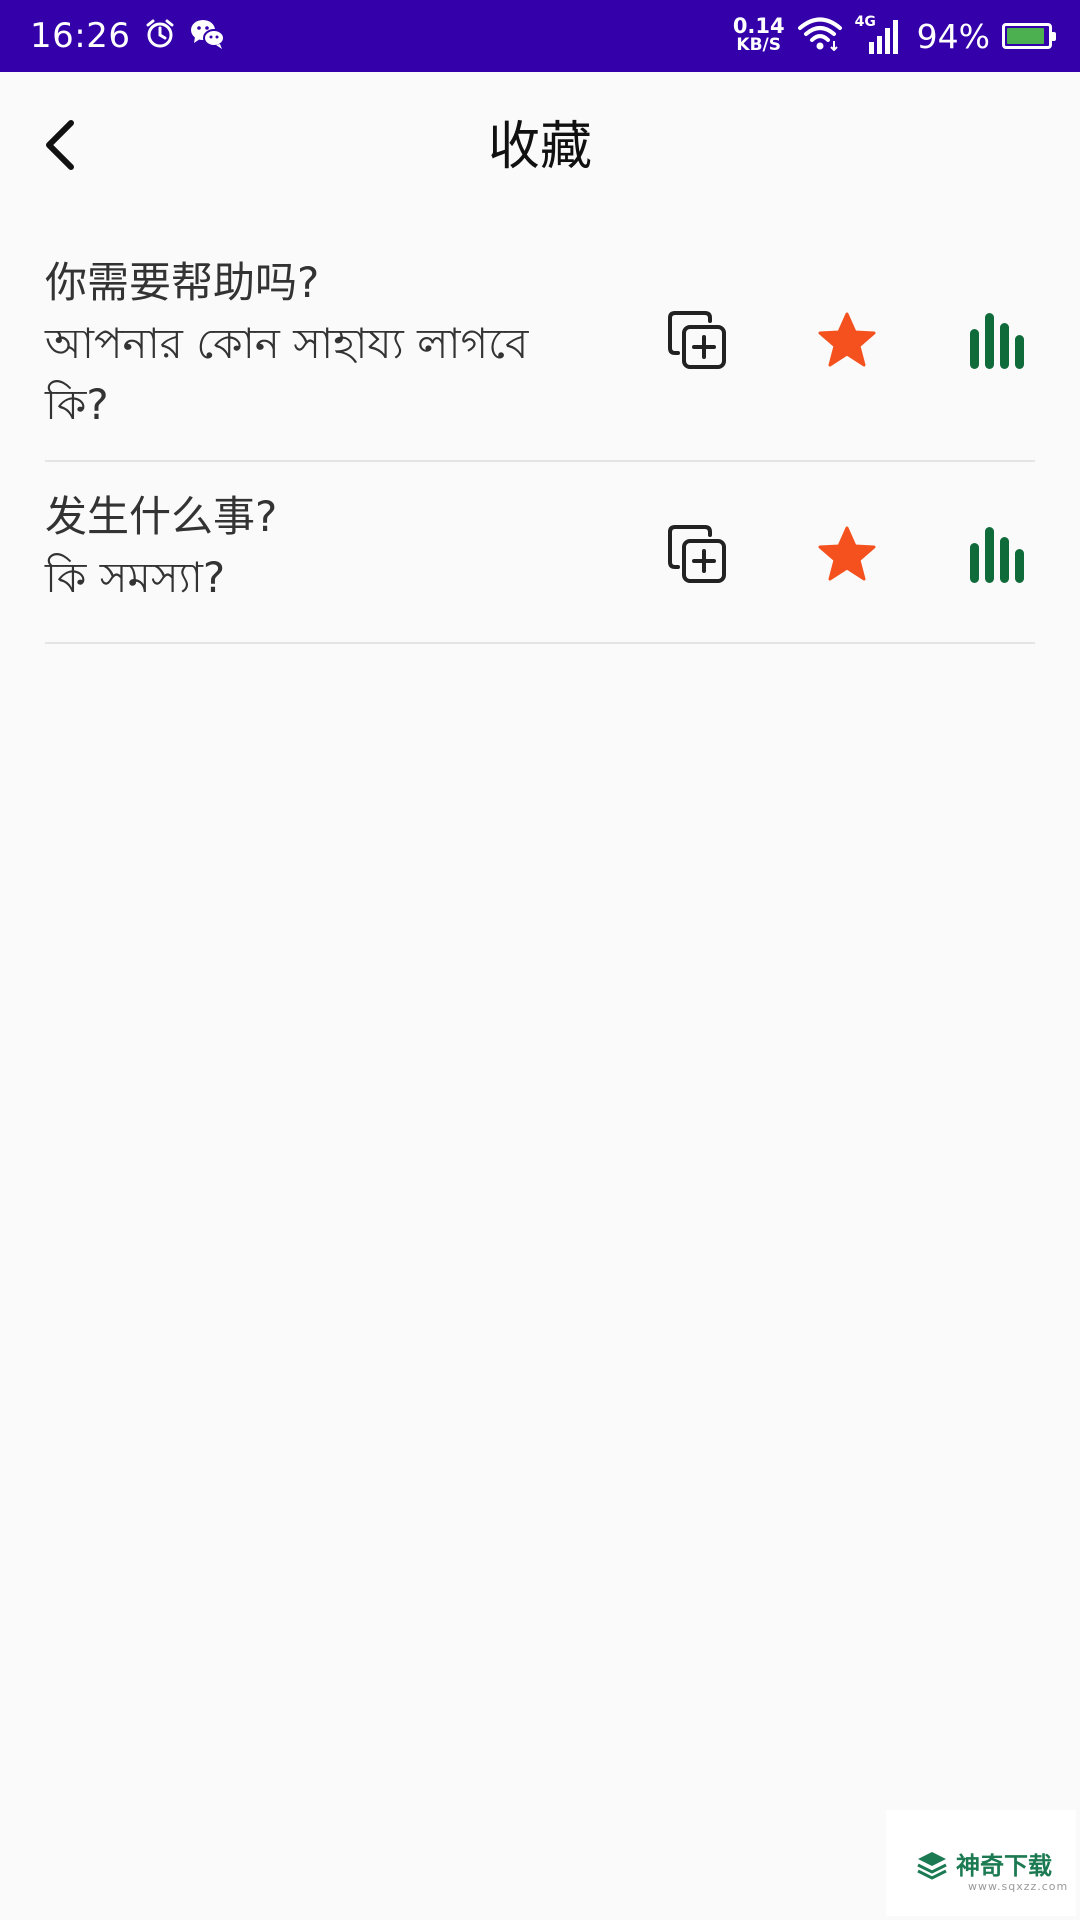  Describe the element at coordinates (287, 343) in the screenshot. I see `bengali-phrase: আপনার কোন সাহায্য লাগবে` at that location.